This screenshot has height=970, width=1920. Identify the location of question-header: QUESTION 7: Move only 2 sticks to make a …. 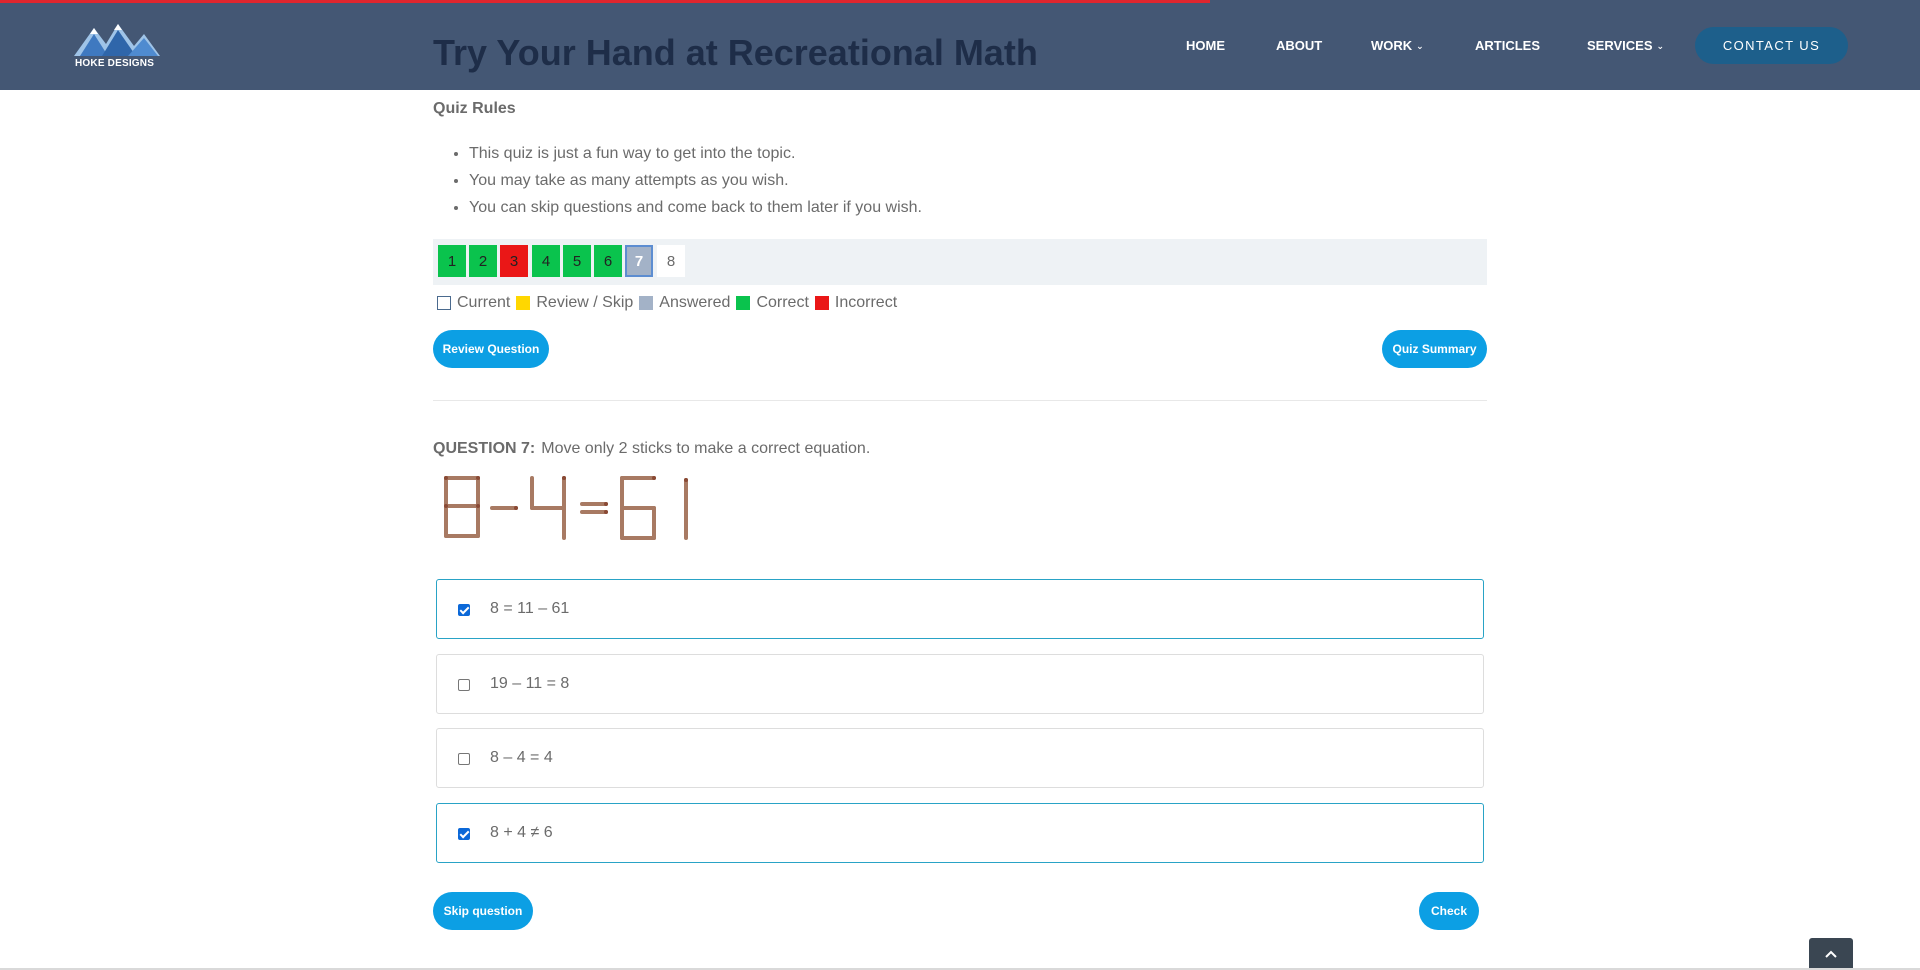
(651, 449).